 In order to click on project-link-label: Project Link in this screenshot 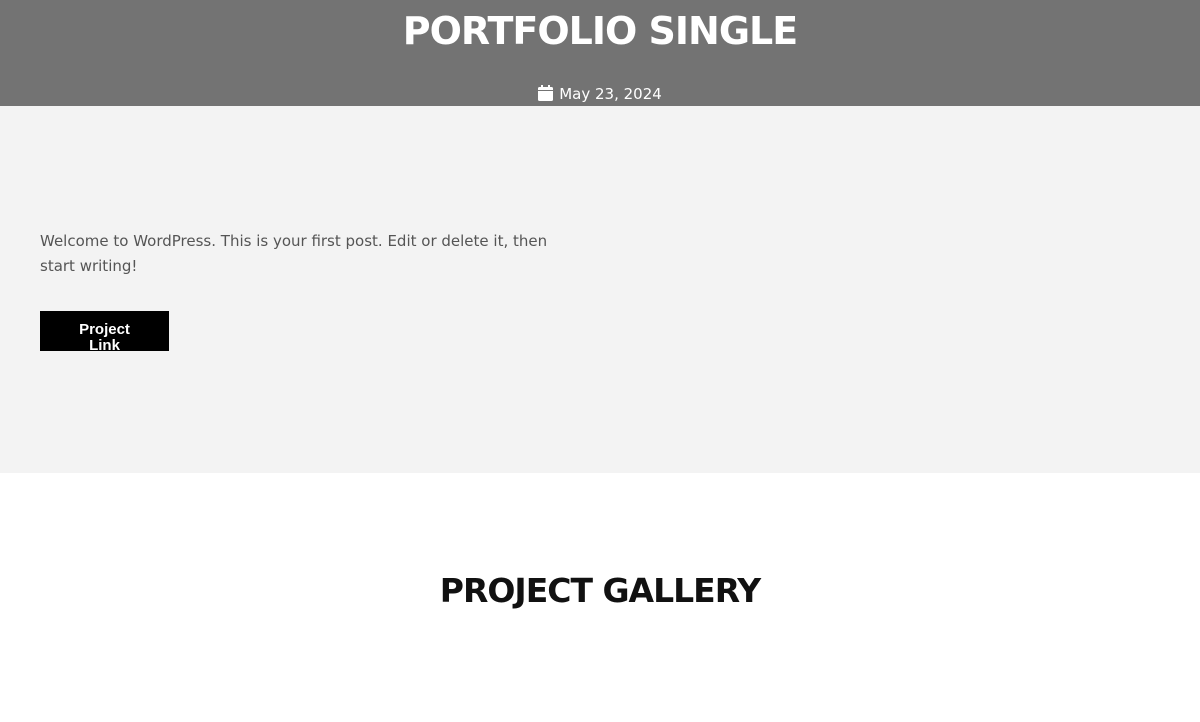, I will do `click(104, 336)`.